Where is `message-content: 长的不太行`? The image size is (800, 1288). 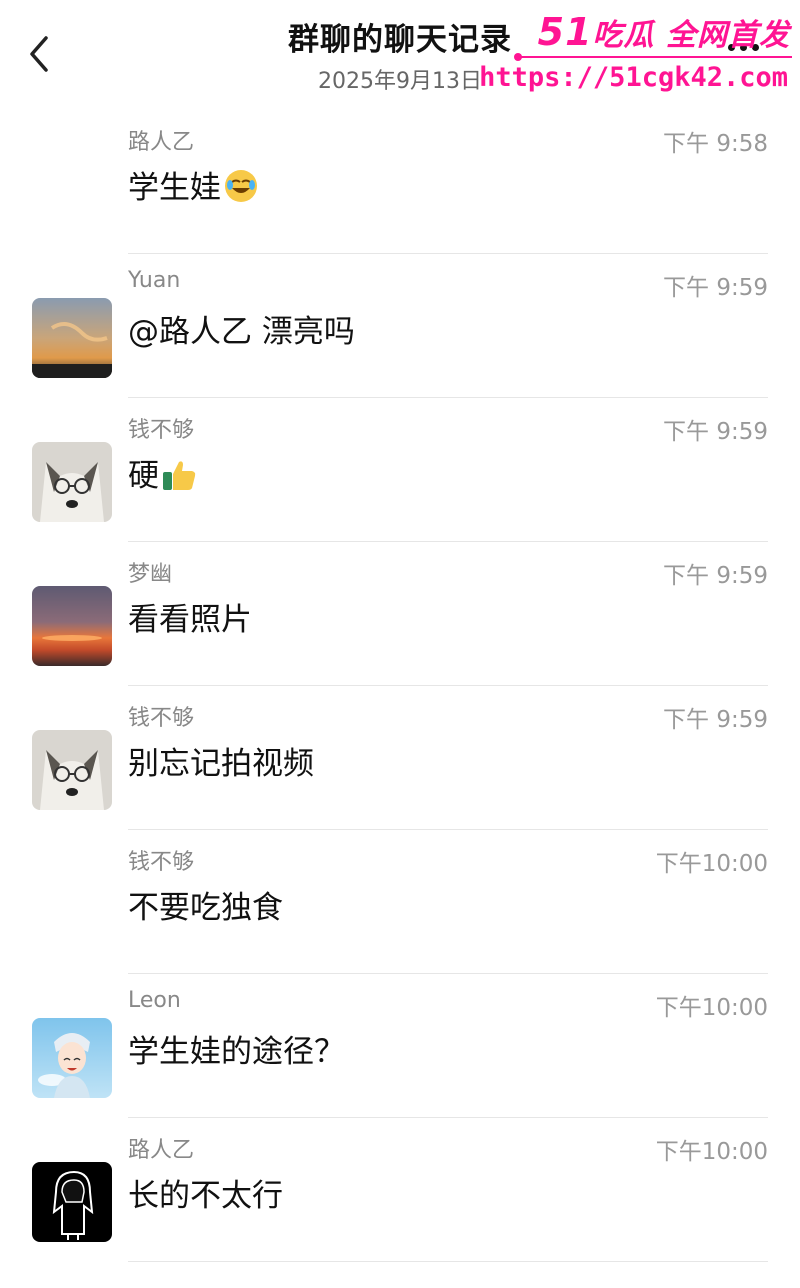 message-content: 长的不太行 is located at coordinates (205, 1192).